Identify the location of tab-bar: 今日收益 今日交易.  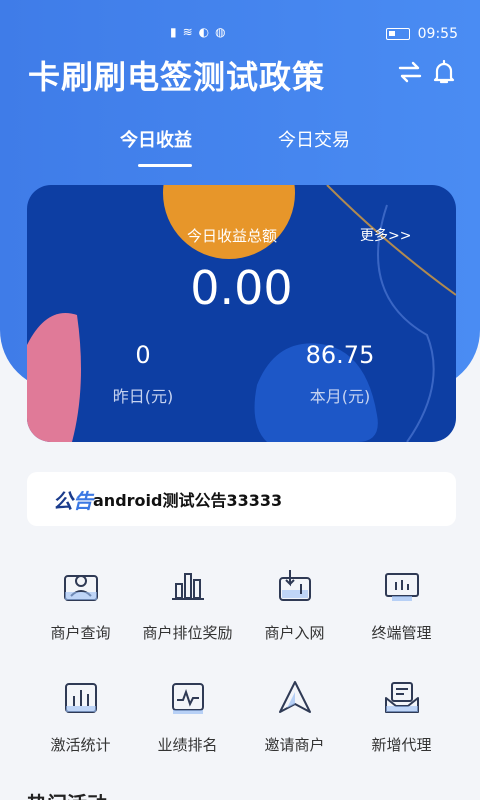
(240, 148).